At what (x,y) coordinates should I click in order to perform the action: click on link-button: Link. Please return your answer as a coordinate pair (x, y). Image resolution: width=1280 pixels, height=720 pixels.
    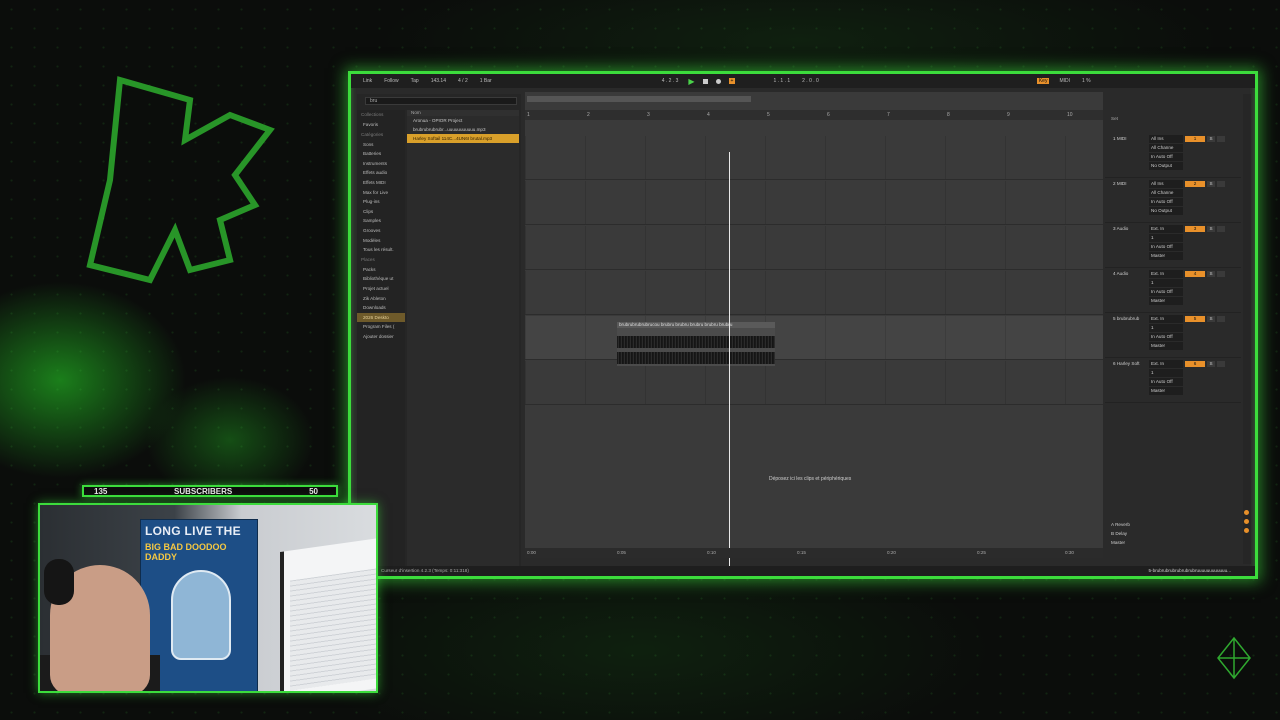
    Looking at the image, I should click on (367, 81).